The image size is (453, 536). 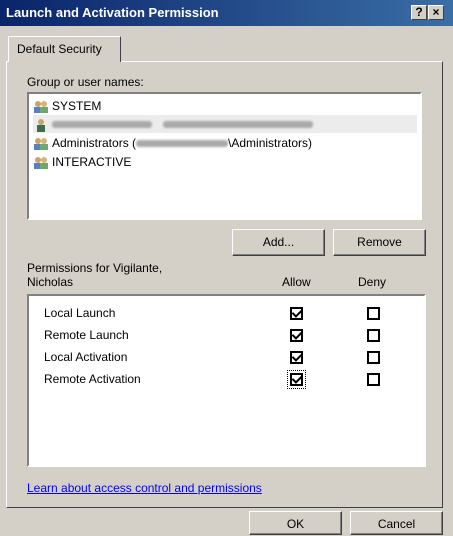 What do you see at coordinates (372, 282) in the screenshot?
I see `deny-header: Deny` at bounding box center [372, 282].